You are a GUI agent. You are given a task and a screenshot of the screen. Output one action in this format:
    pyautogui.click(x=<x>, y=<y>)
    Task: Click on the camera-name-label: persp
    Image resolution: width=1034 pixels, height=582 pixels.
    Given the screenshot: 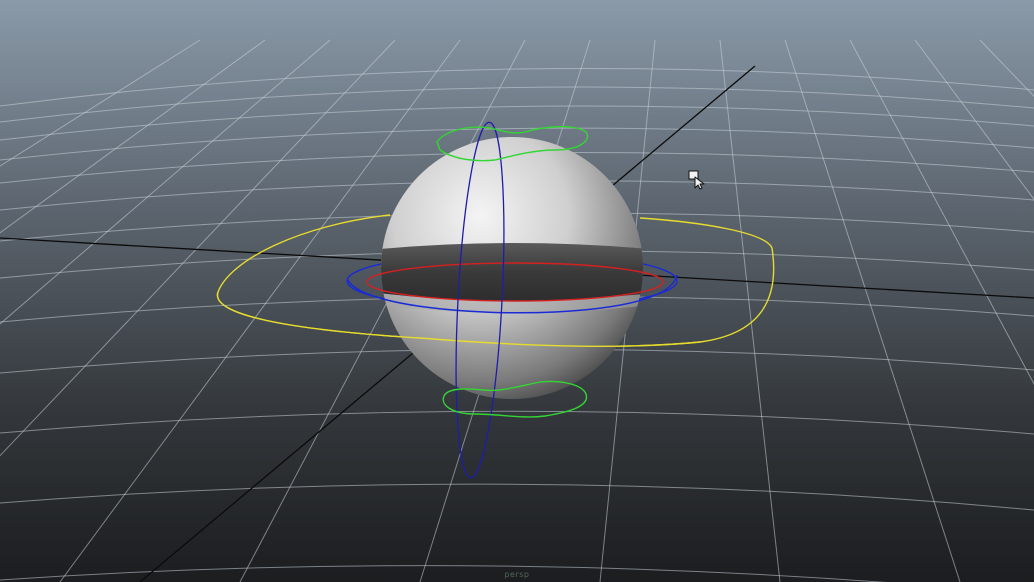 What is the action you would take?
    pyautogui.click(x=517, y=574)
    